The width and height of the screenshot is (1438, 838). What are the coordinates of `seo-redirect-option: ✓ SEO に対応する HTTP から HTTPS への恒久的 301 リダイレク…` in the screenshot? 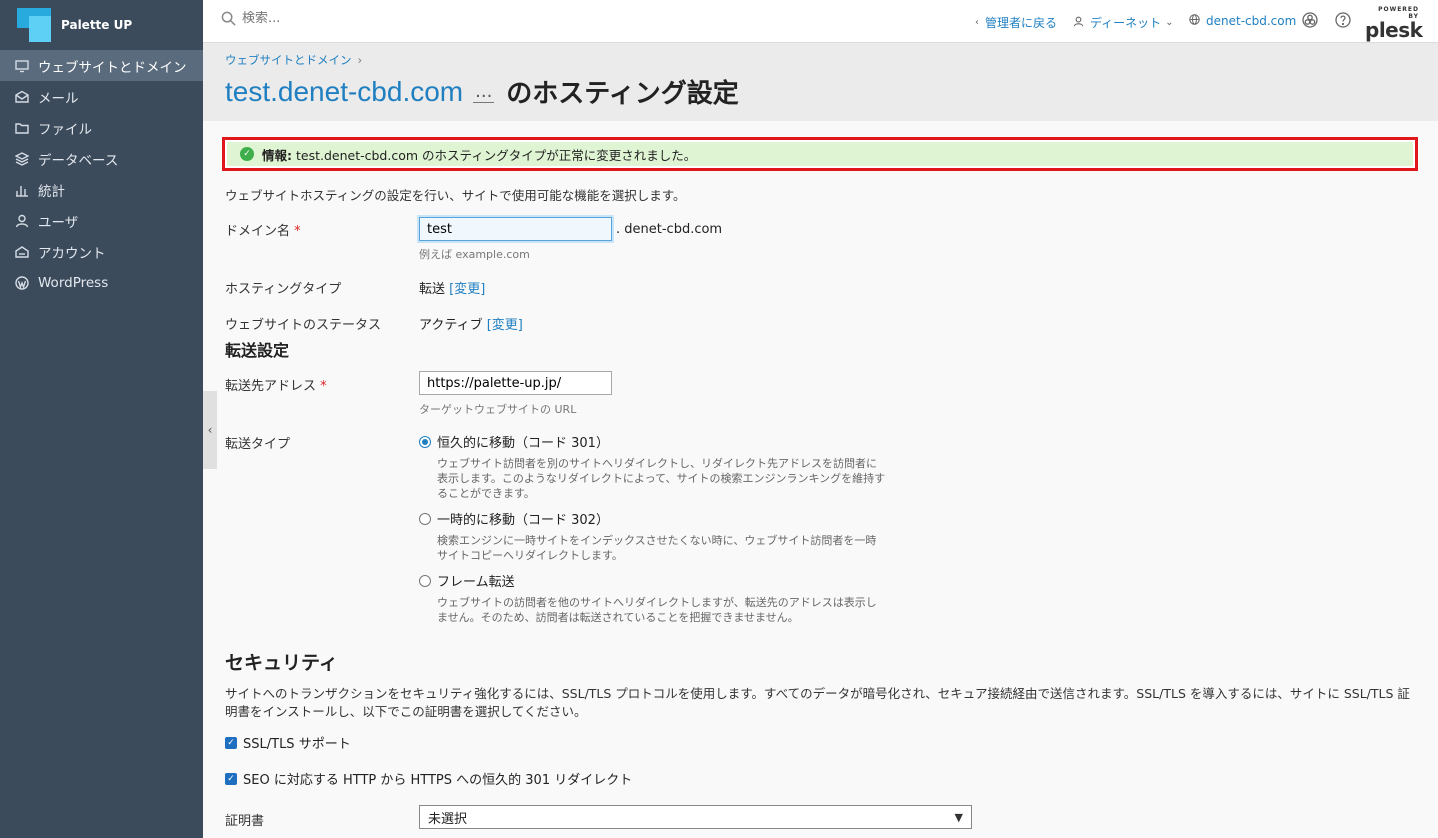 It's located at (428, 778).